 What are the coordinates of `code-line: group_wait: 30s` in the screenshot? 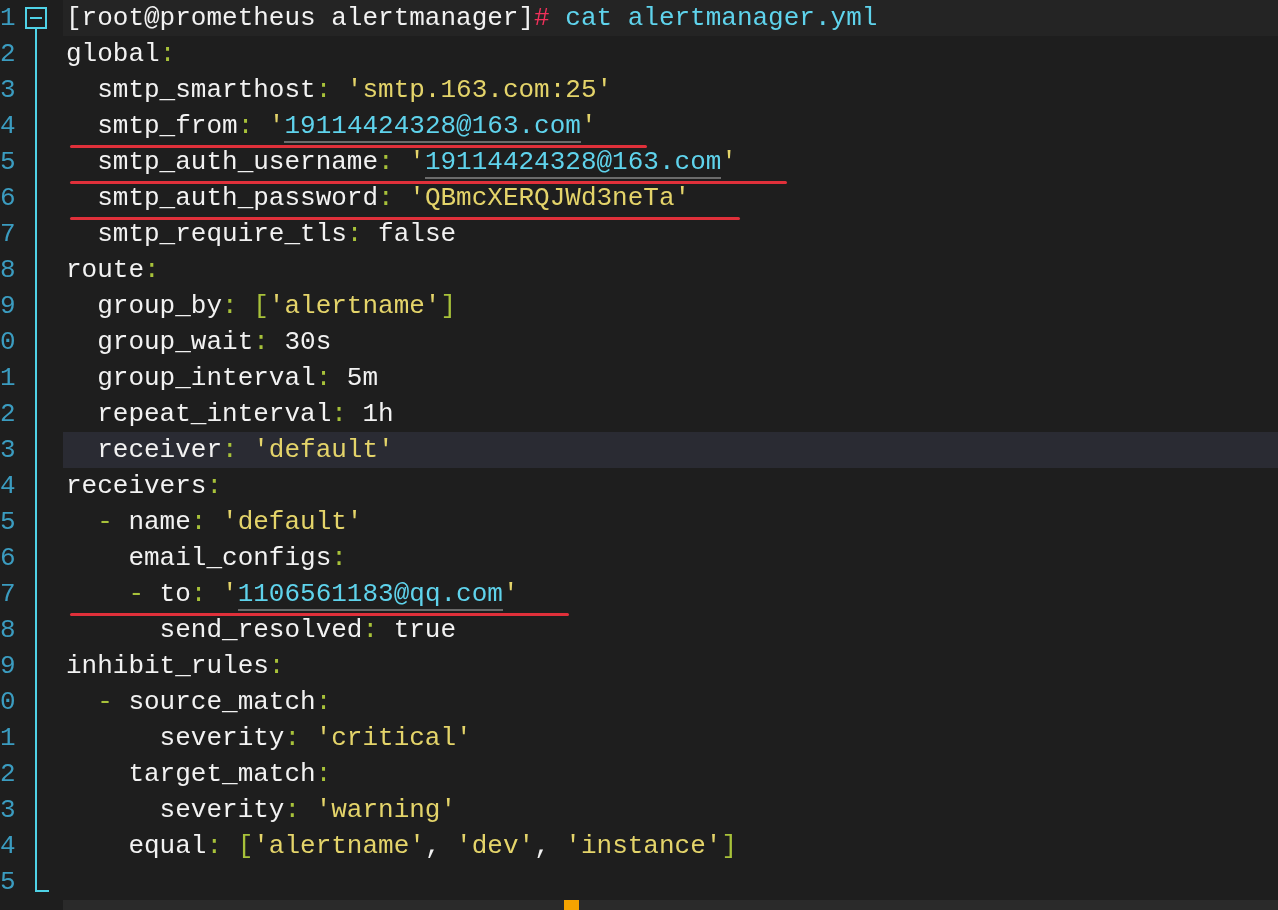 It's located at (214, 342).